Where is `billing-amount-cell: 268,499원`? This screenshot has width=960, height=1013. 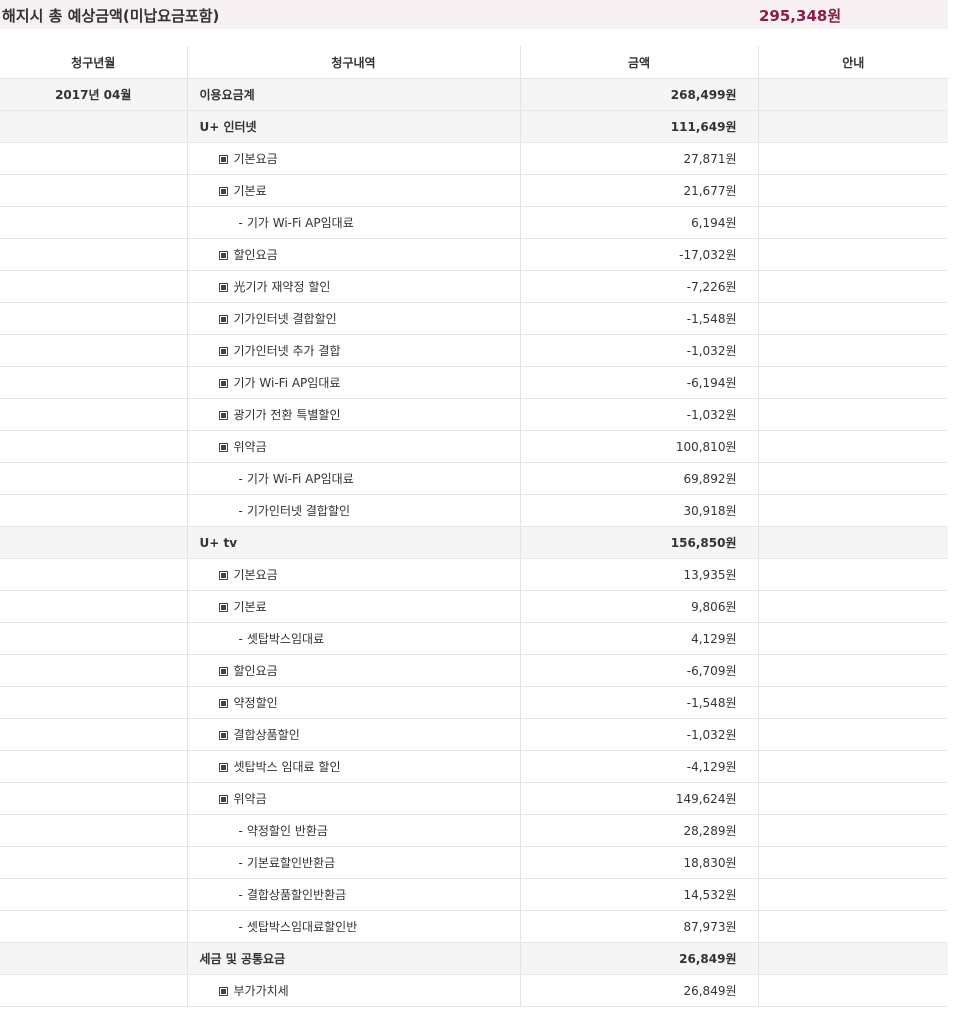
billing-amount-cell: 268,499원 is located at coordinates (638, 94).